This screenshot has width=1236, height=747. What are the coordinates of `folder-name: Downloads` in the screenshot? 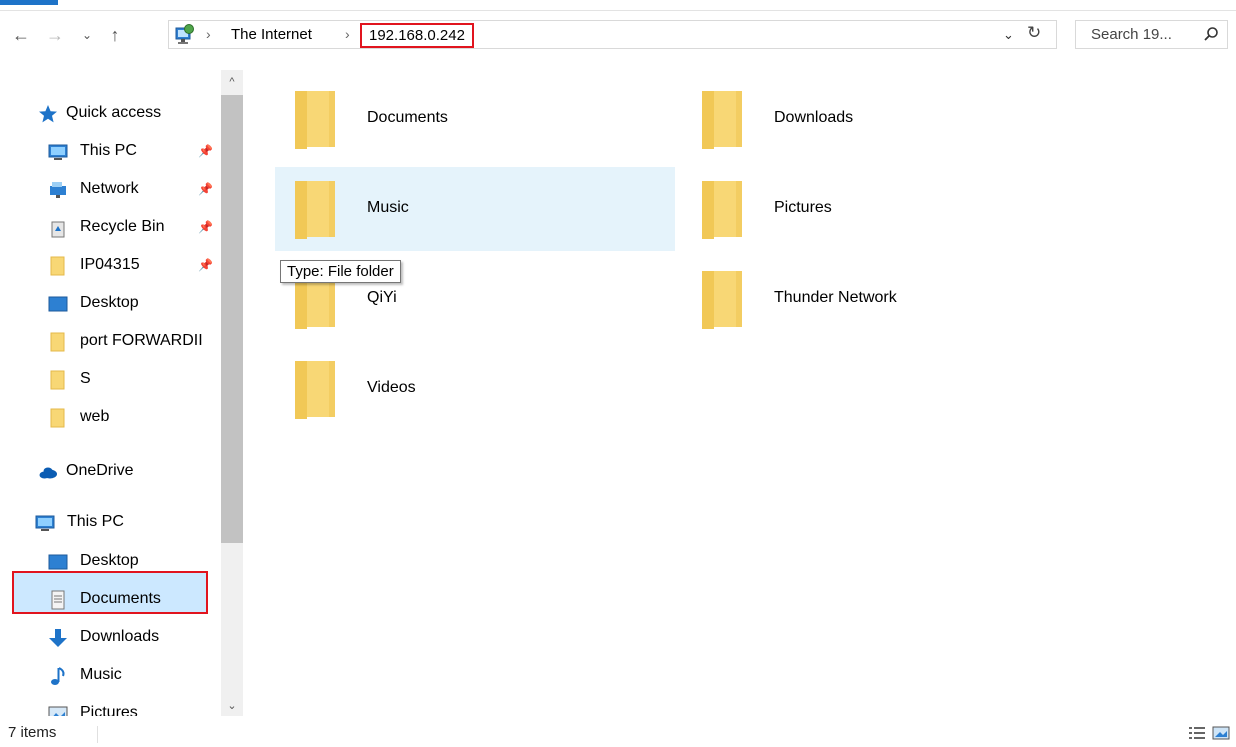 It's located at (814, 117).